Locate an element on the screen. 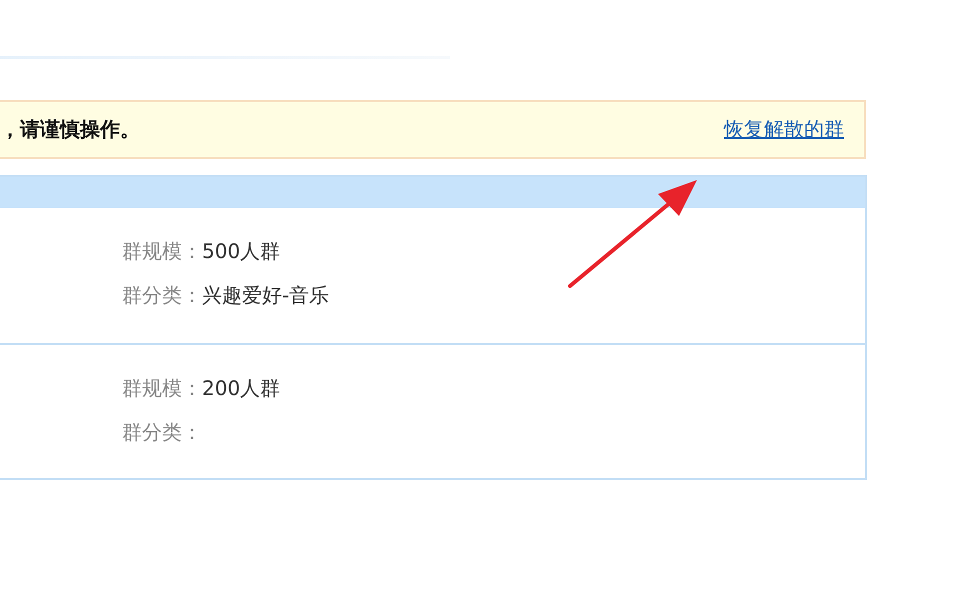 The height and width of the screenshot is (600, 978). warning-text: ，请谨慎操作。 is located at coordinates (70, 129).